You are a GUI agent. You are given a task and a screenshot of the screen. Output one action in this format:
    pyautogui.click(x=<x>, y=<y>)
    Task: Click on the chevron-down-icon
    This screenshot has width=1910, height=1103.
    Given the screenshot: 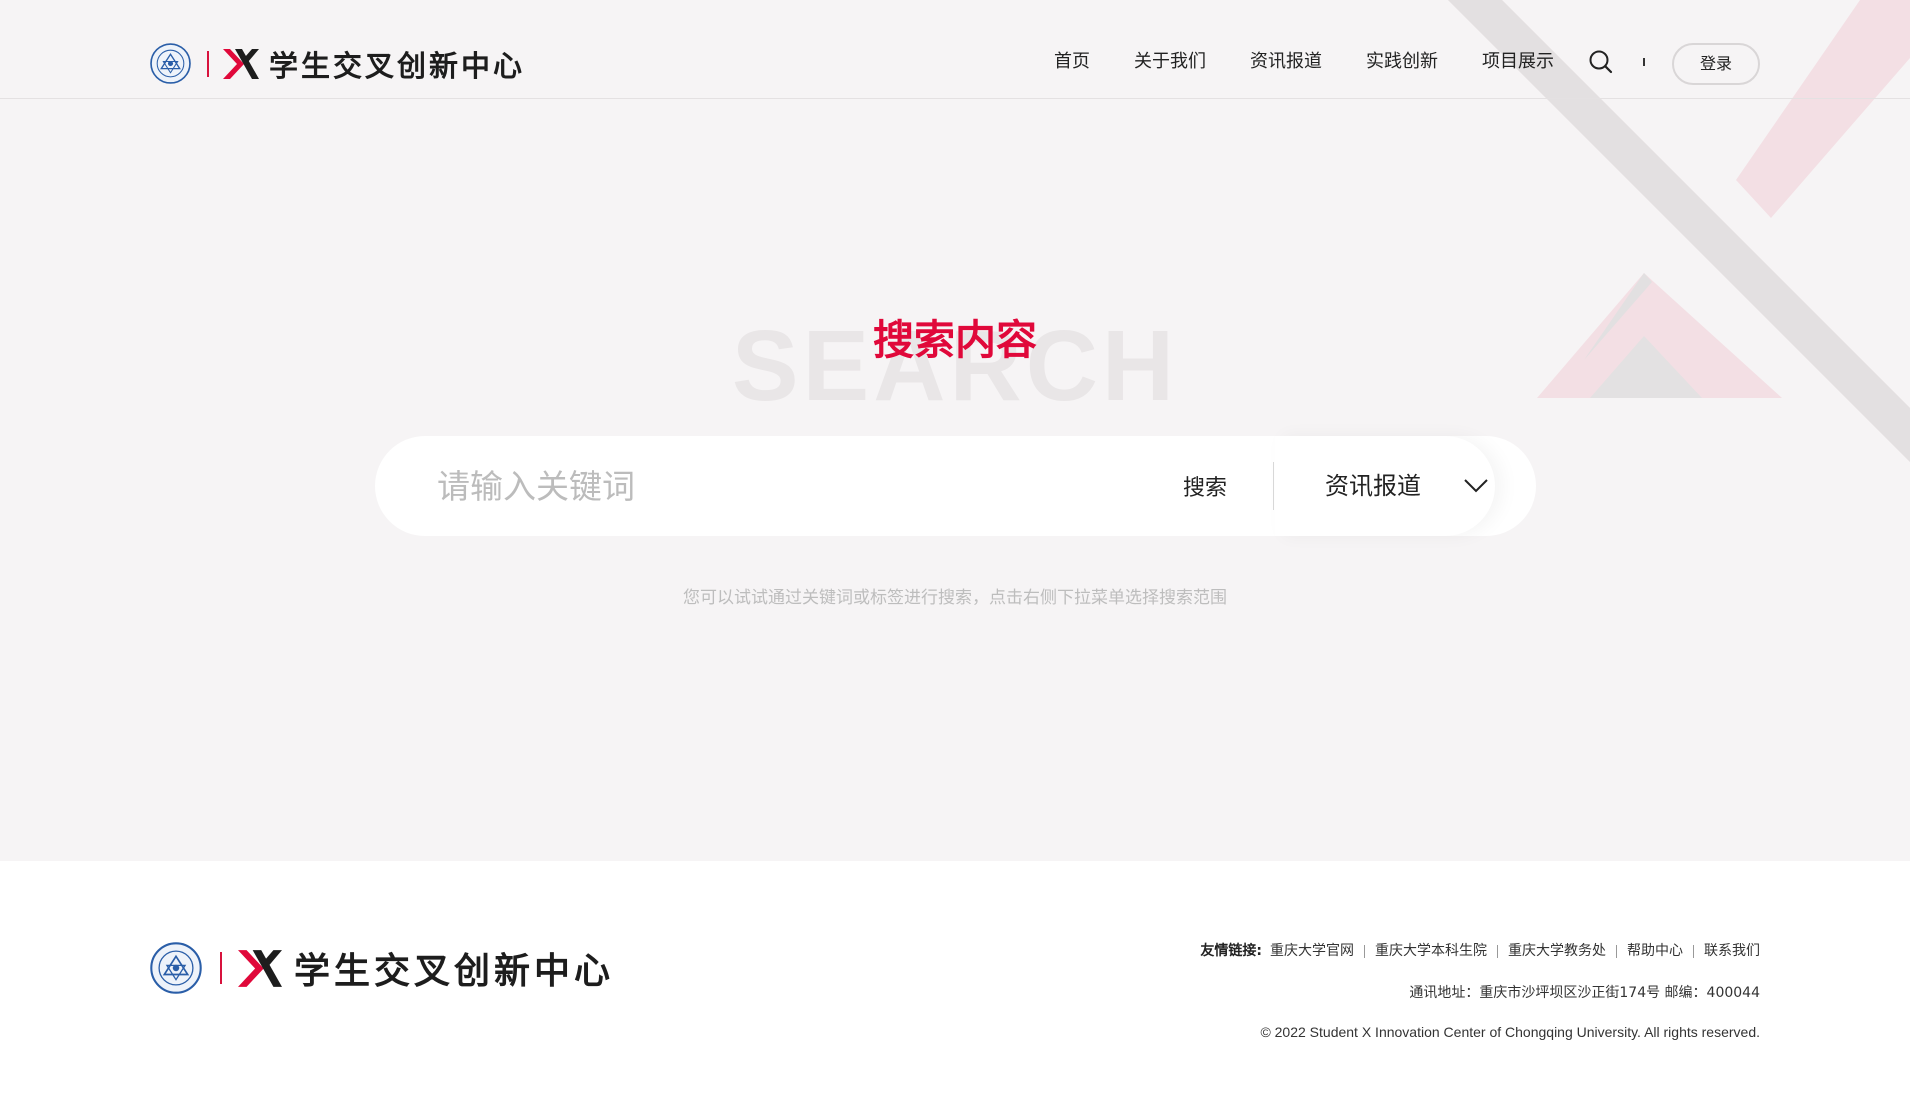 What is the action you would take?
    pyautogui.click(x=1476, y=486)
    